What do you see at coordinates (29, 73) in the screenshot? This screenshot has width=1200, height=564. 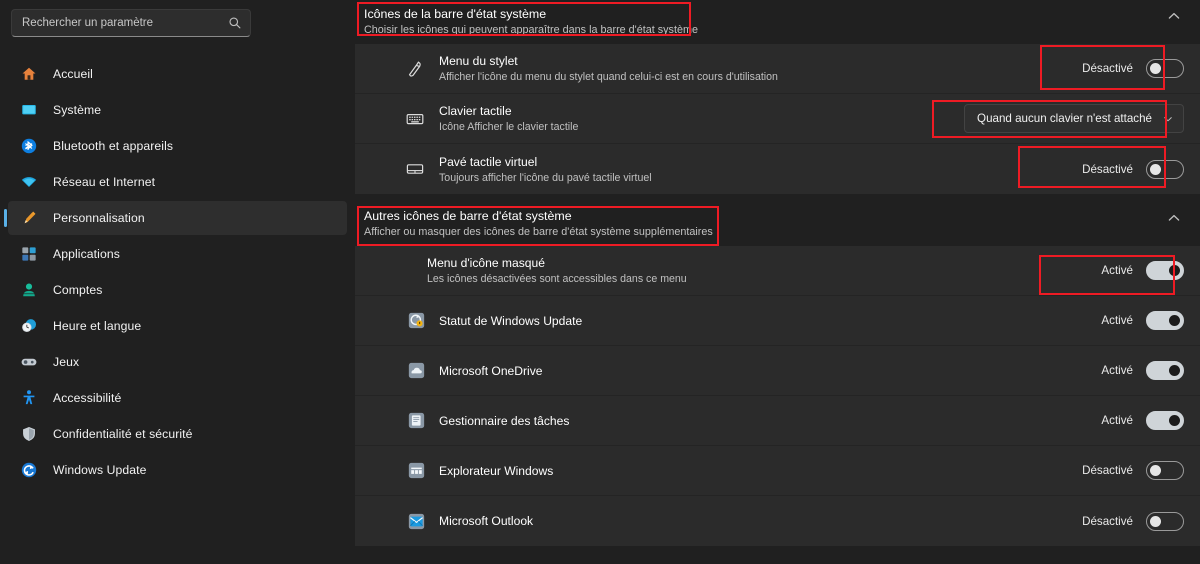 I see `home-icon` at bounding box center [29, 73].